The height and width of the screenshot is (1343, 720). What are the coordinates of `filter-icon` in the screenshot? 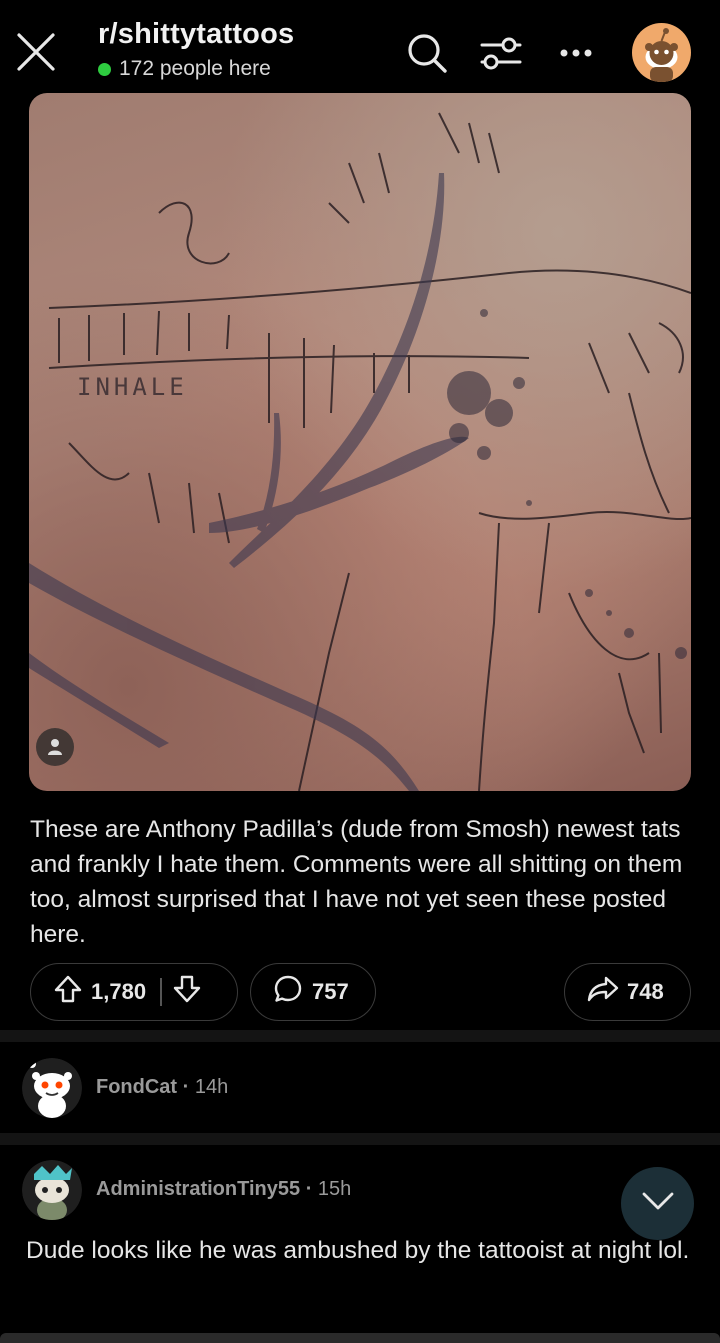 It's located at (501, 53).